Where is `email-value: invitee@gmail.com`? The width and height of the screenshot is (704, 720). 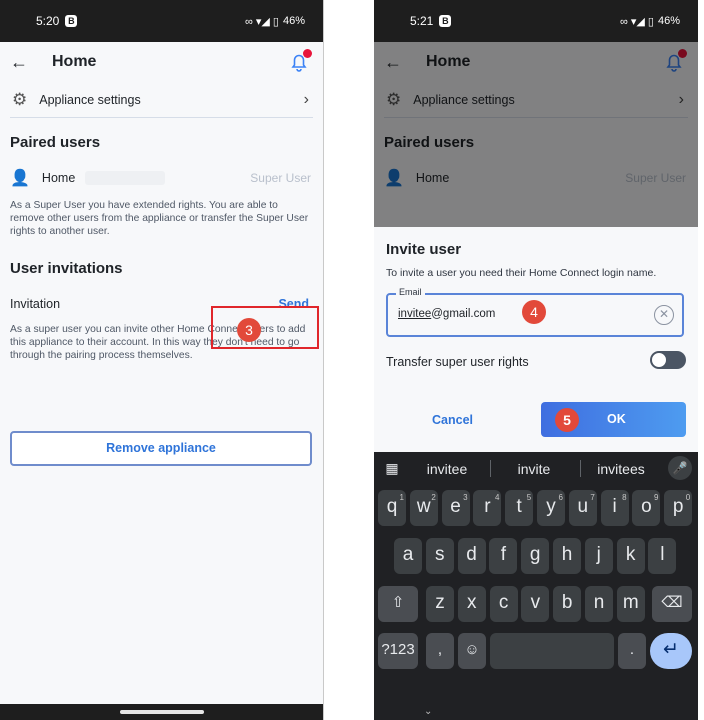
email-value: invitee@gmail.com is located at coordinates (446, 314).